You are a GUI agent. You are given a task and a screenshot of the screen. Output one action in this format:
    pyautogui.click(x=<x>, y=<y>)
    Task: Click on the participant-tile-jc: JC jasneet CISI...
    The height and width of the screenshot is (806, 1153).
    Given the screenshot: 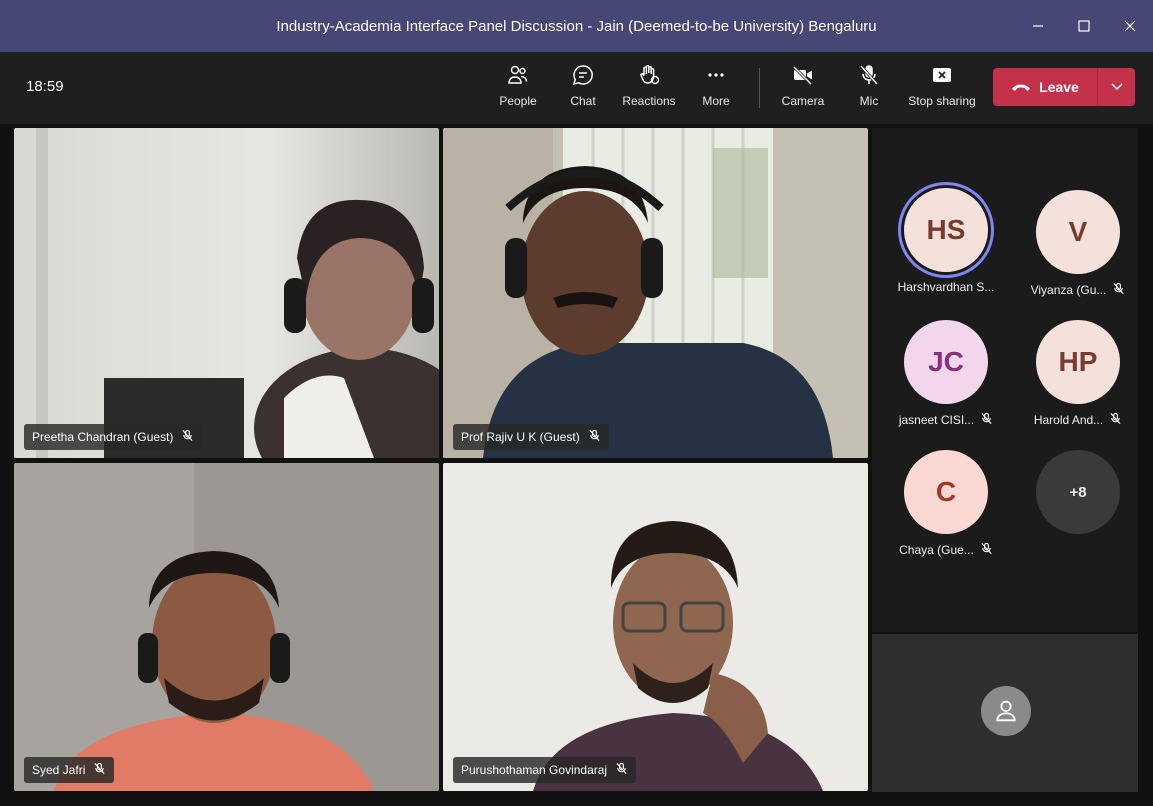 What is the action you would take?
    pyautogui.click(x=946, y=374)
    